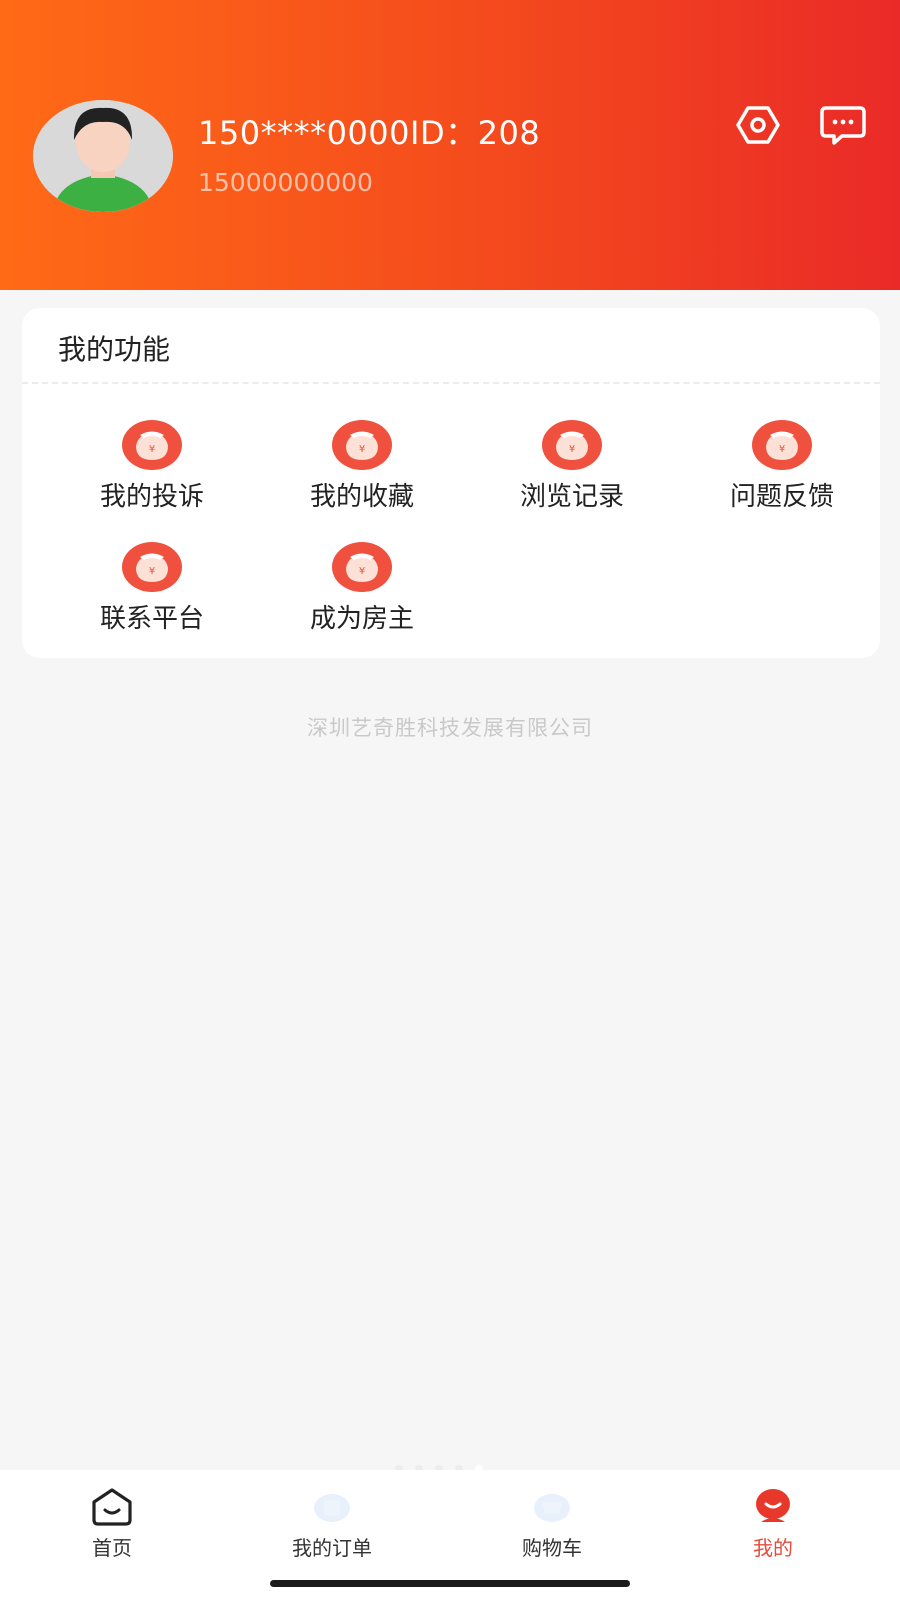 Image resolution: width=900 pixels, height=1600 pixels. Describe the element at coordinates (114, 349) in the screenshot. I see `section-title: 我的功能` at that location.